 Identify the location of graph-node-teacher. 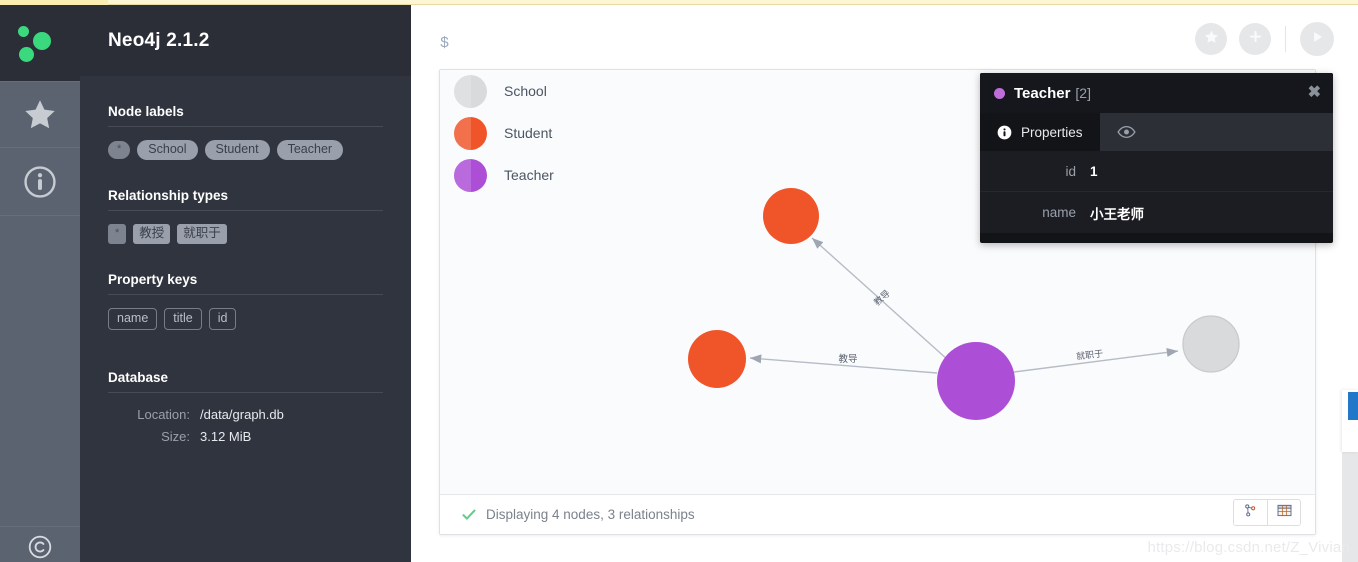
(976, 381).